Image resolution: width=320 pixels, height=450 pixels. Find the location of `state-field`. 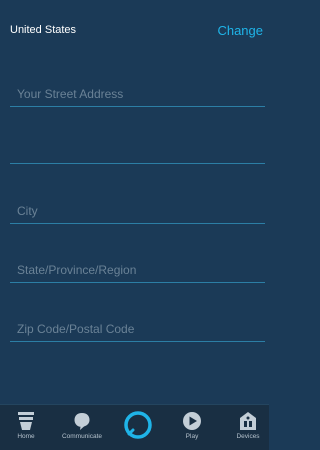

state-field is located at coordinates (137, 270).